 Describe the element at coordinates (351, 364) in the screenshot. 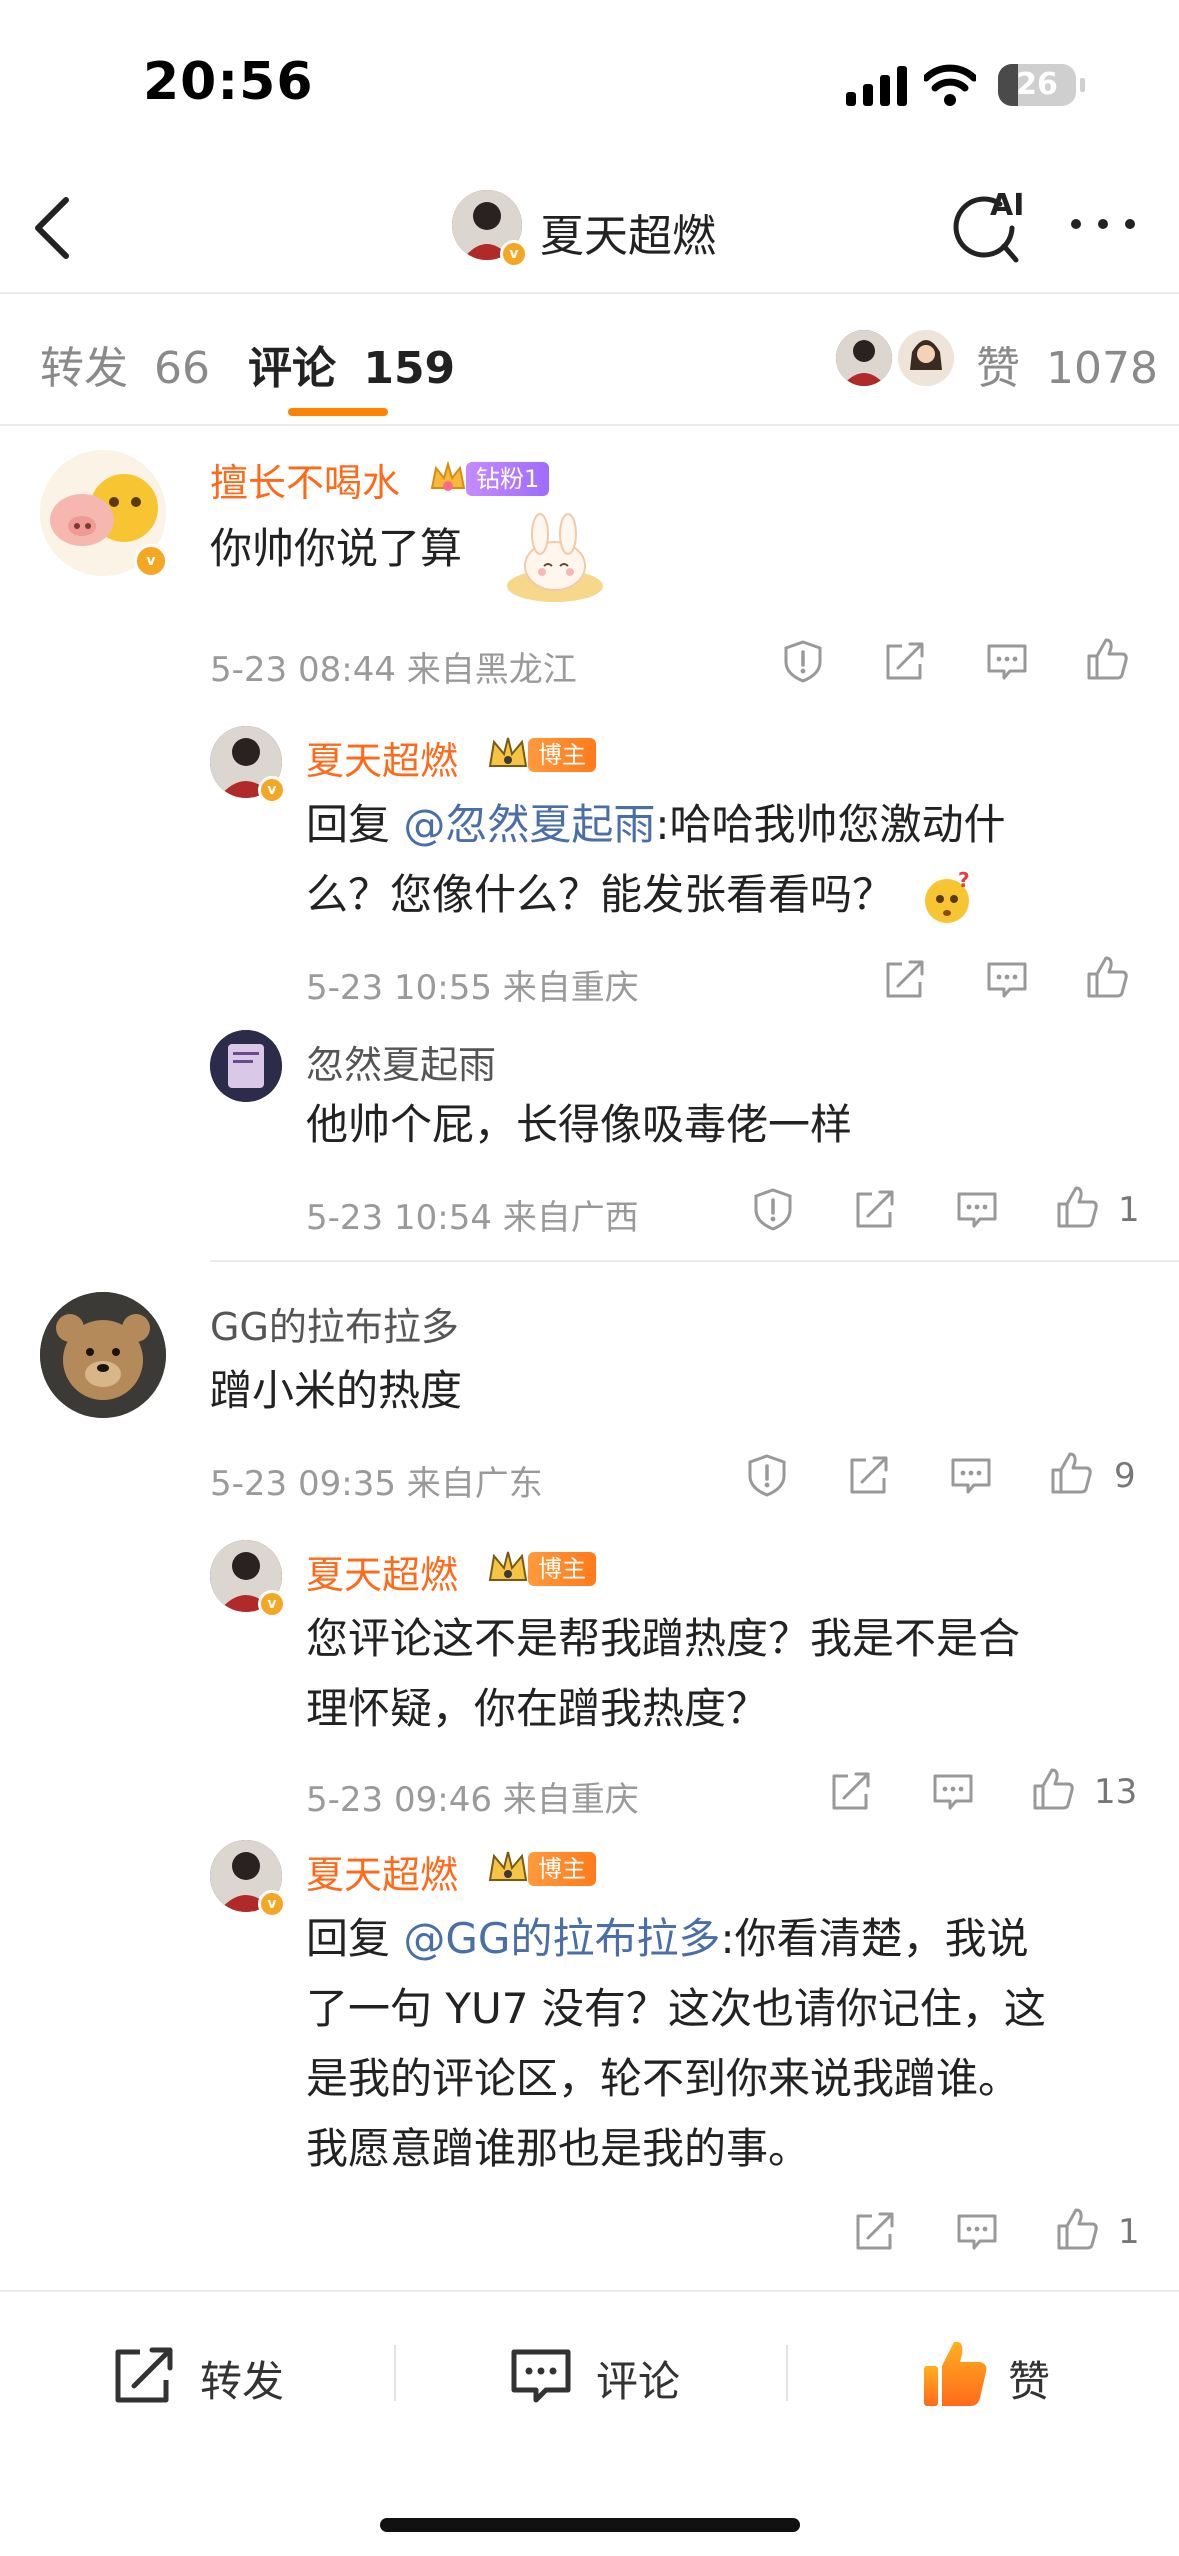

I see `tab-comment: 评论 159` at that location.